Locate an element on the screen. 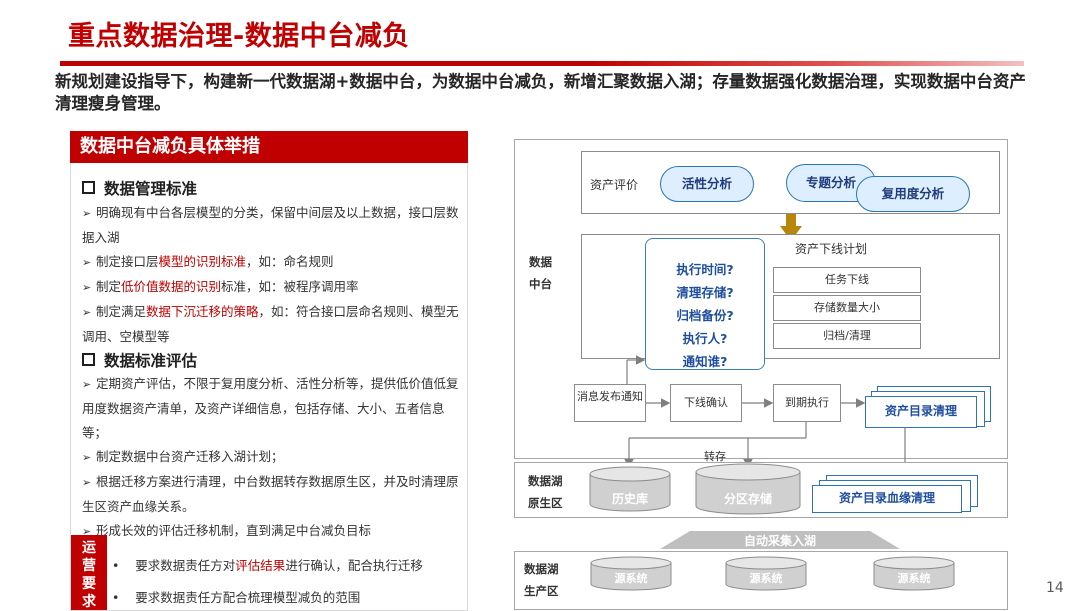 The height and width of the screenshot is (611, 1080). cylinder-history-db-label: 历史库 is located at coordinates (629, 499).